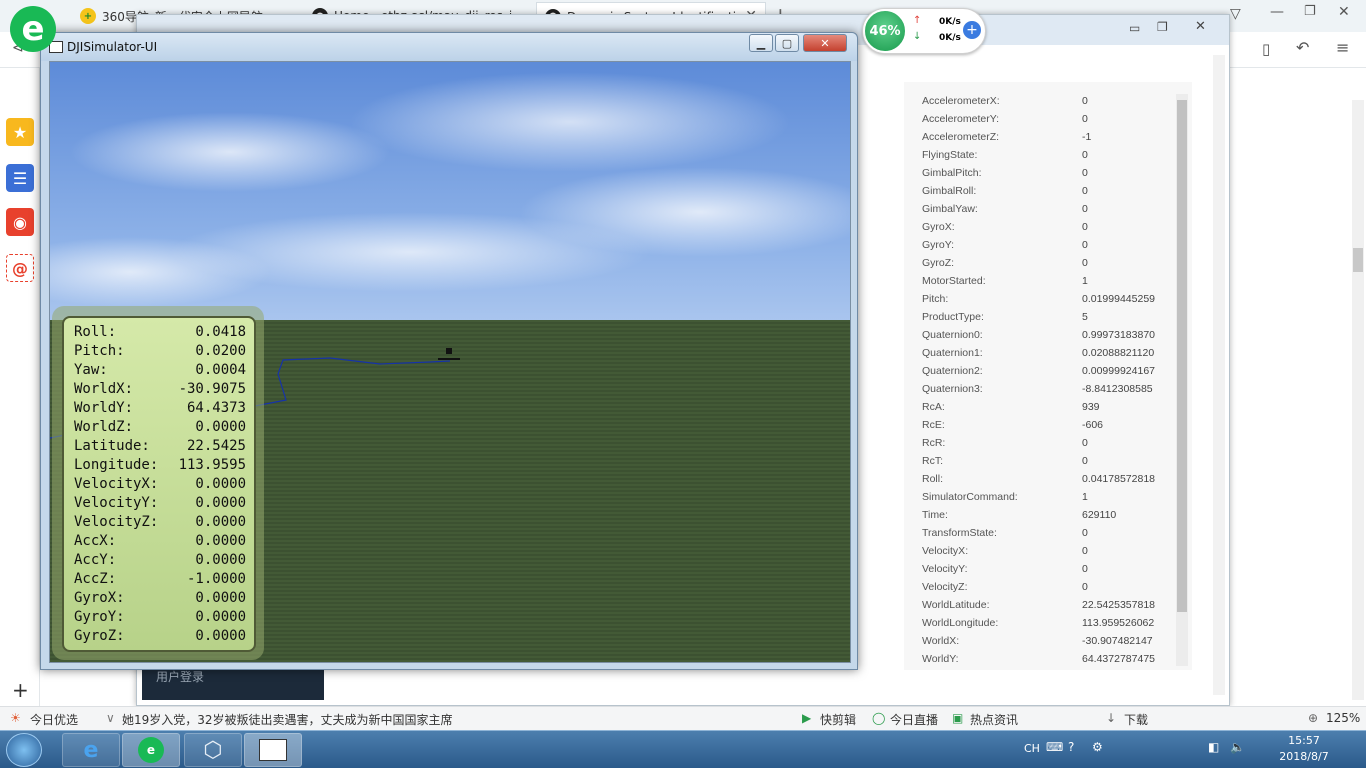  What do you see at coordinates (761, 43) in the screenshot?
I see `minimize-button: ▁` at bounding box center [761, 43].